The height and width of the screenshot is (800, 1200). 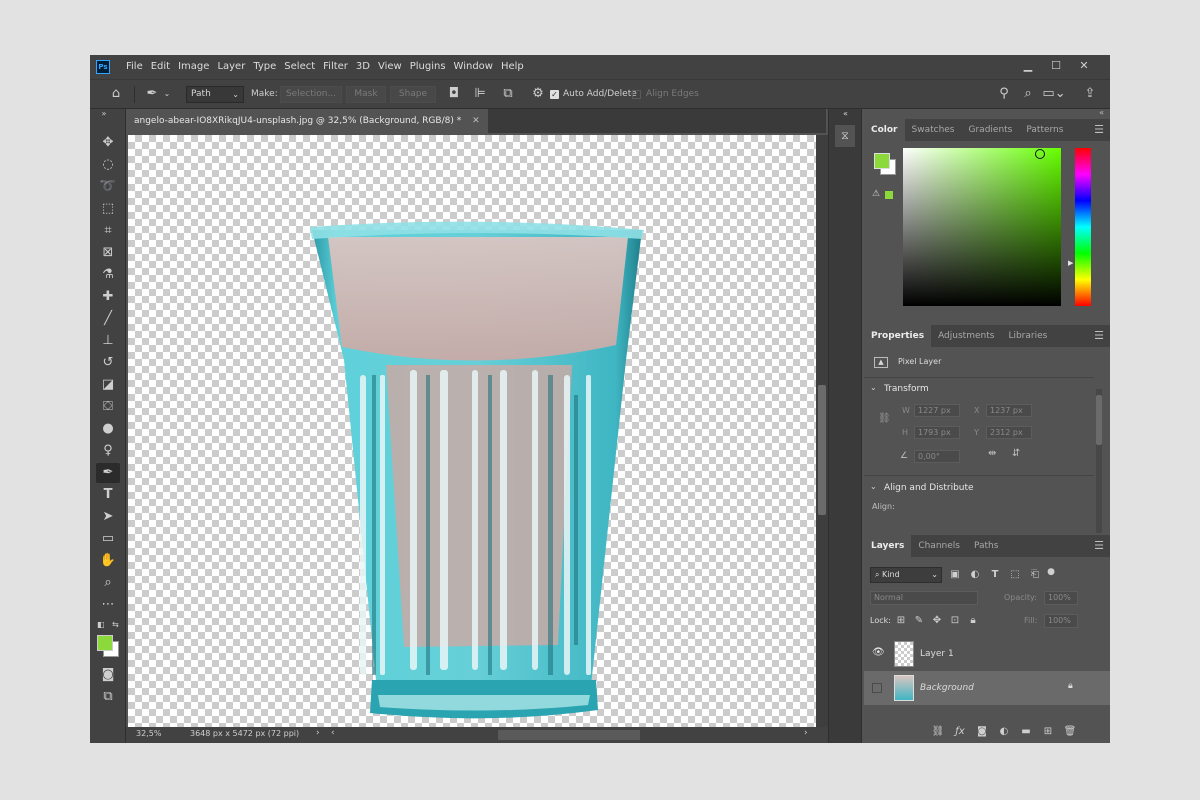 What do you see at coordinates (884, 418) in the screenshot?
I see `link-icon: ⛓` at bounding box center [884, 418].